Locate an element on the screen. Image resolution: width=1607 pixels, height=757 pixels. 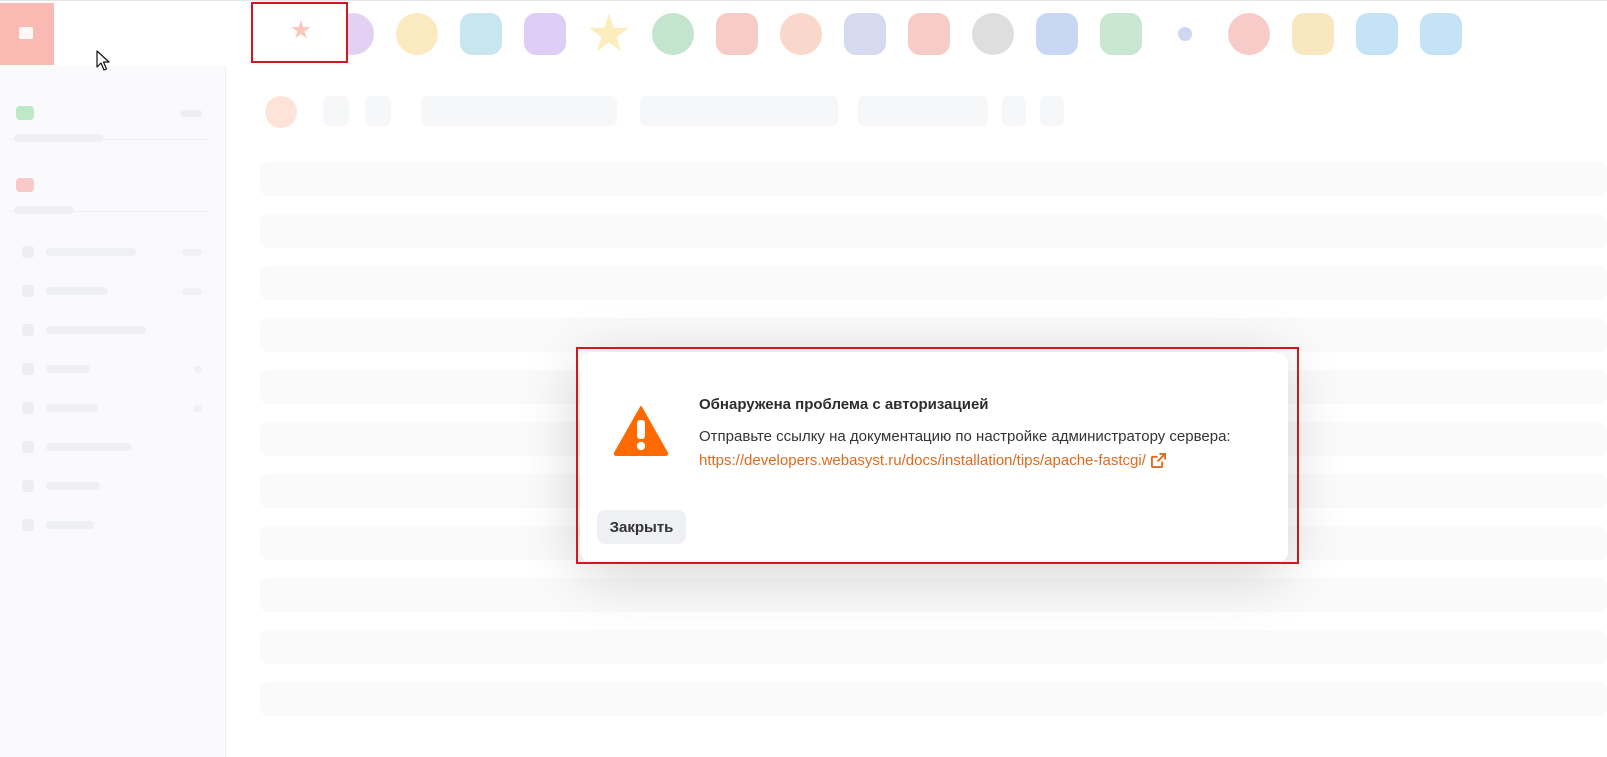
mouse-cursor-icon is located at coordinates (103, 60).